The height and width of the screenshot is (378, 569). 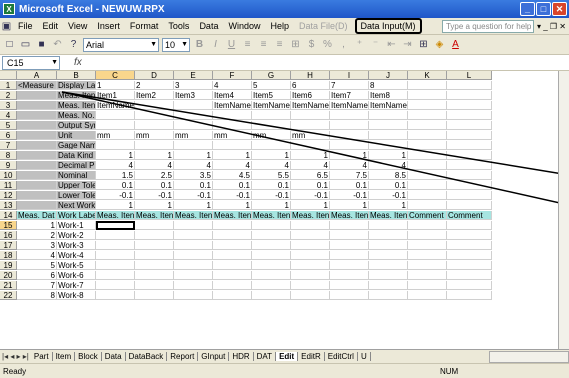 What do you see at coordinates (310, 175) in the screenshot?
I see `cell: 6.5` at bounding box center [310, 175].